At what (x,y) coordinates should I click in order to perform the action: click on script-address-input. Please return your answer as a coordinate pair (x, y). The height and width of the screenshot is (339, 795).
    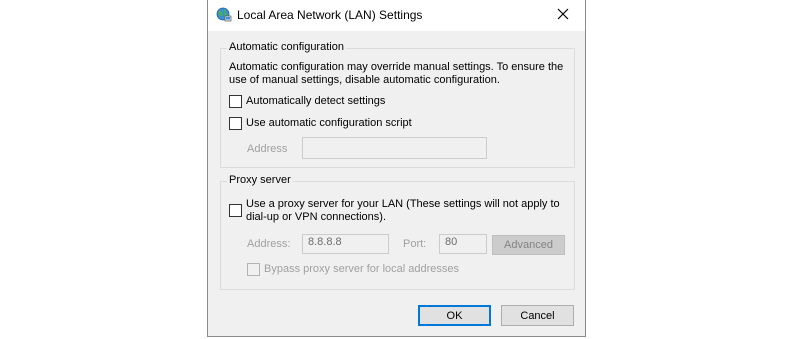
    Looking at the image, I should click on (394, 148).